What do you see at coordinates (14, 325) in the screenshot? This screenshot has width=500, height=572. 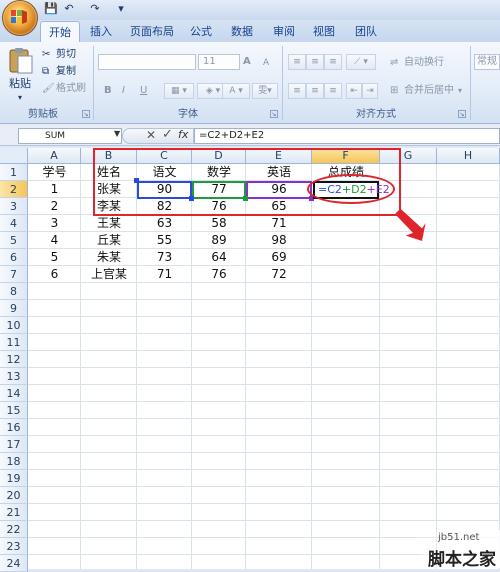 I see `row-header-10: 10` at bounding box center [14, 325].